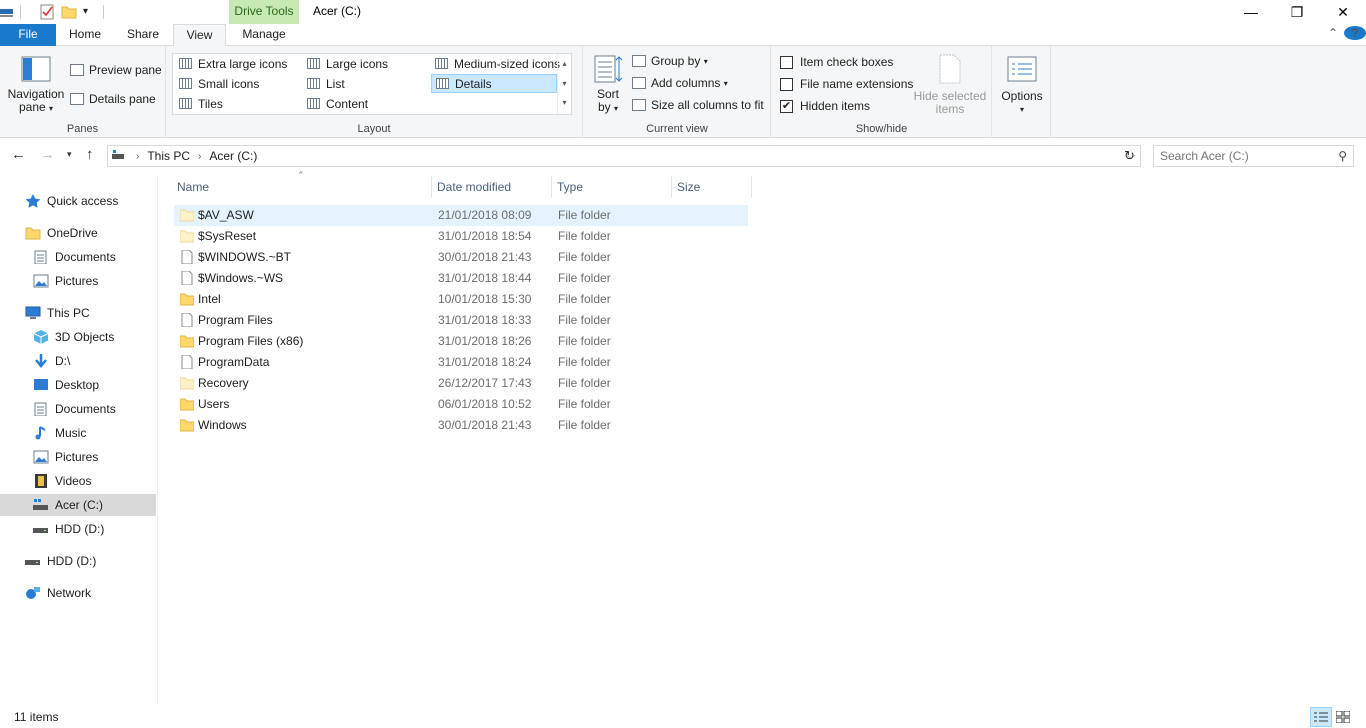  What do you see at coordinates (18, 154) in the screenshot?
I see `back-arrow-icon: ←` at bounding box center [18, 154].